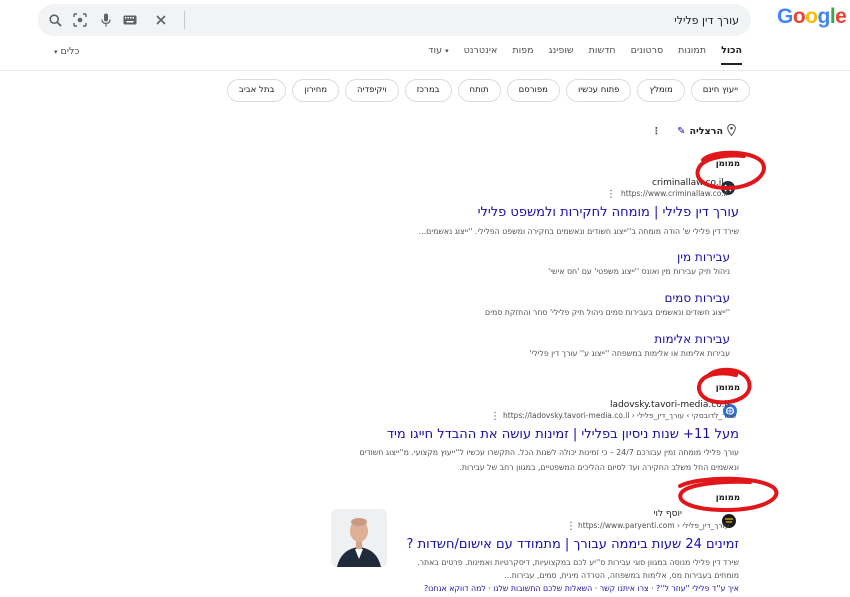 Image resolution: width=850 pixels, height=597 pixels. Describe the element at coordinates (624, 588) in the screenshot. I see `inline-sitelink: צרו איתנו קשר` at that location.